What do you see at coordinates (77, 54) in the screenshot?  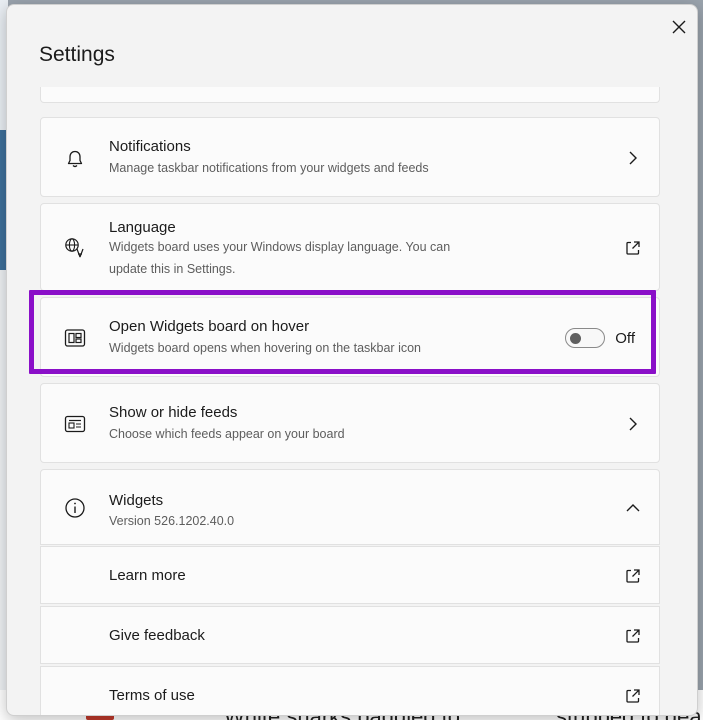 I see `dialog-title: Settings` at bounding box center [77, 54].